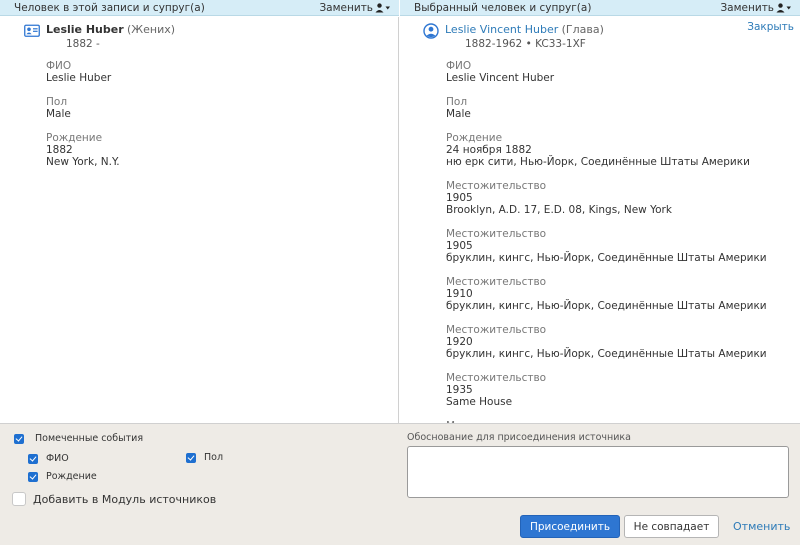 The height and width of the screenshot is (545, 800). I want to click on event-name-checkbox, so click(33, 458).